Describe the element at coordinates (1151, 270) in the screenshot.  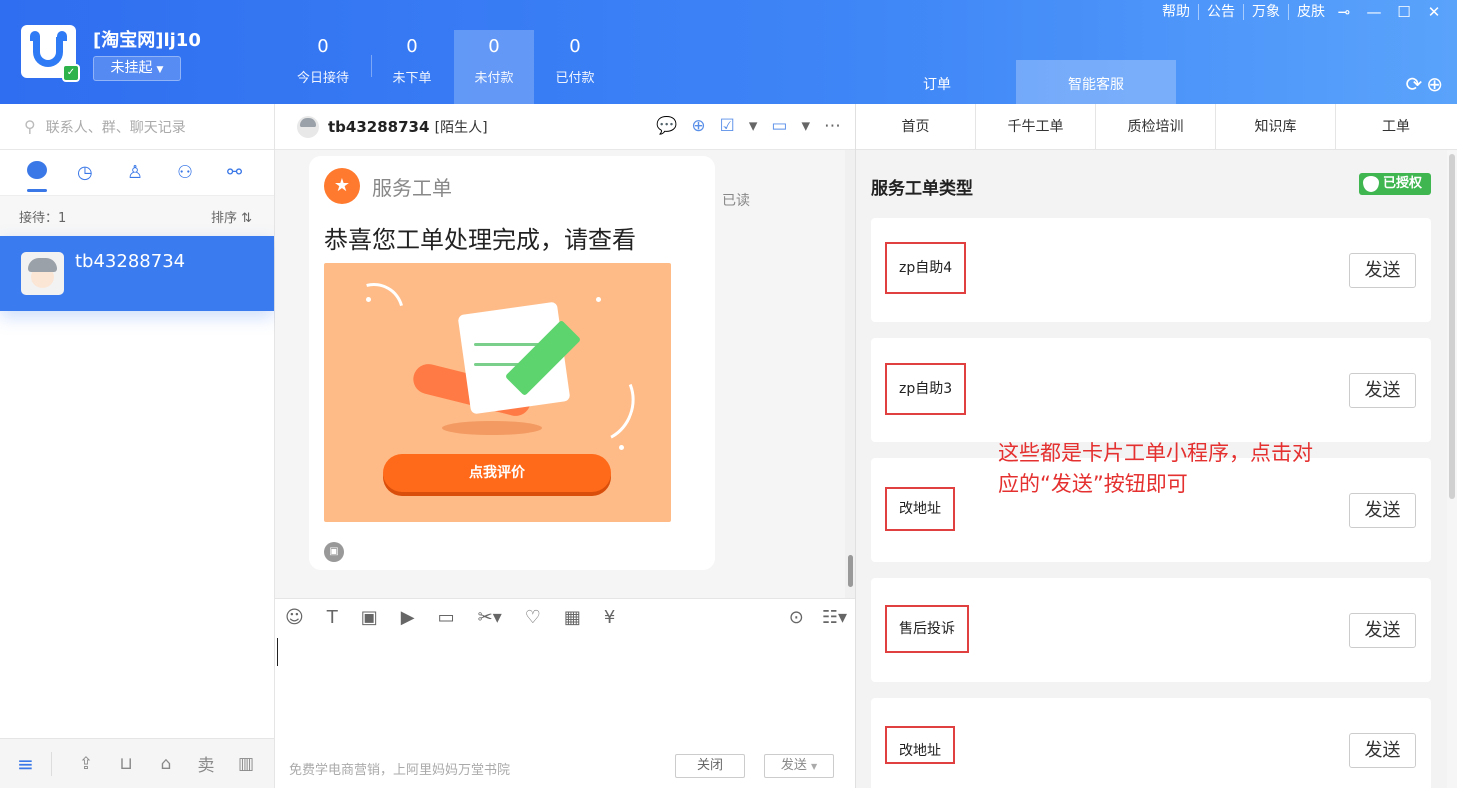
I see `ticket-card: zp自助4 发送` at that location.